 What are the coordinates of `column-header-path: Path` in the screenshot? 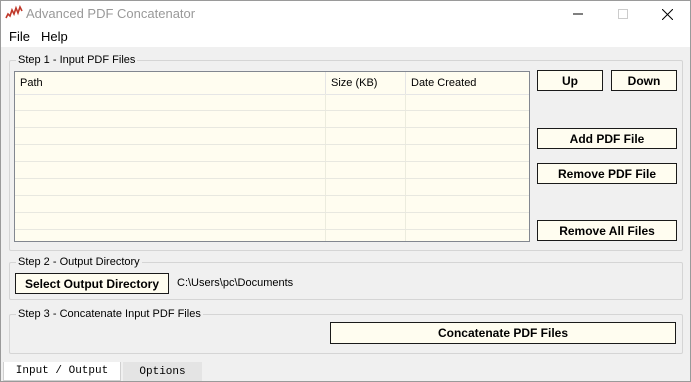 It's located at (170, 83).